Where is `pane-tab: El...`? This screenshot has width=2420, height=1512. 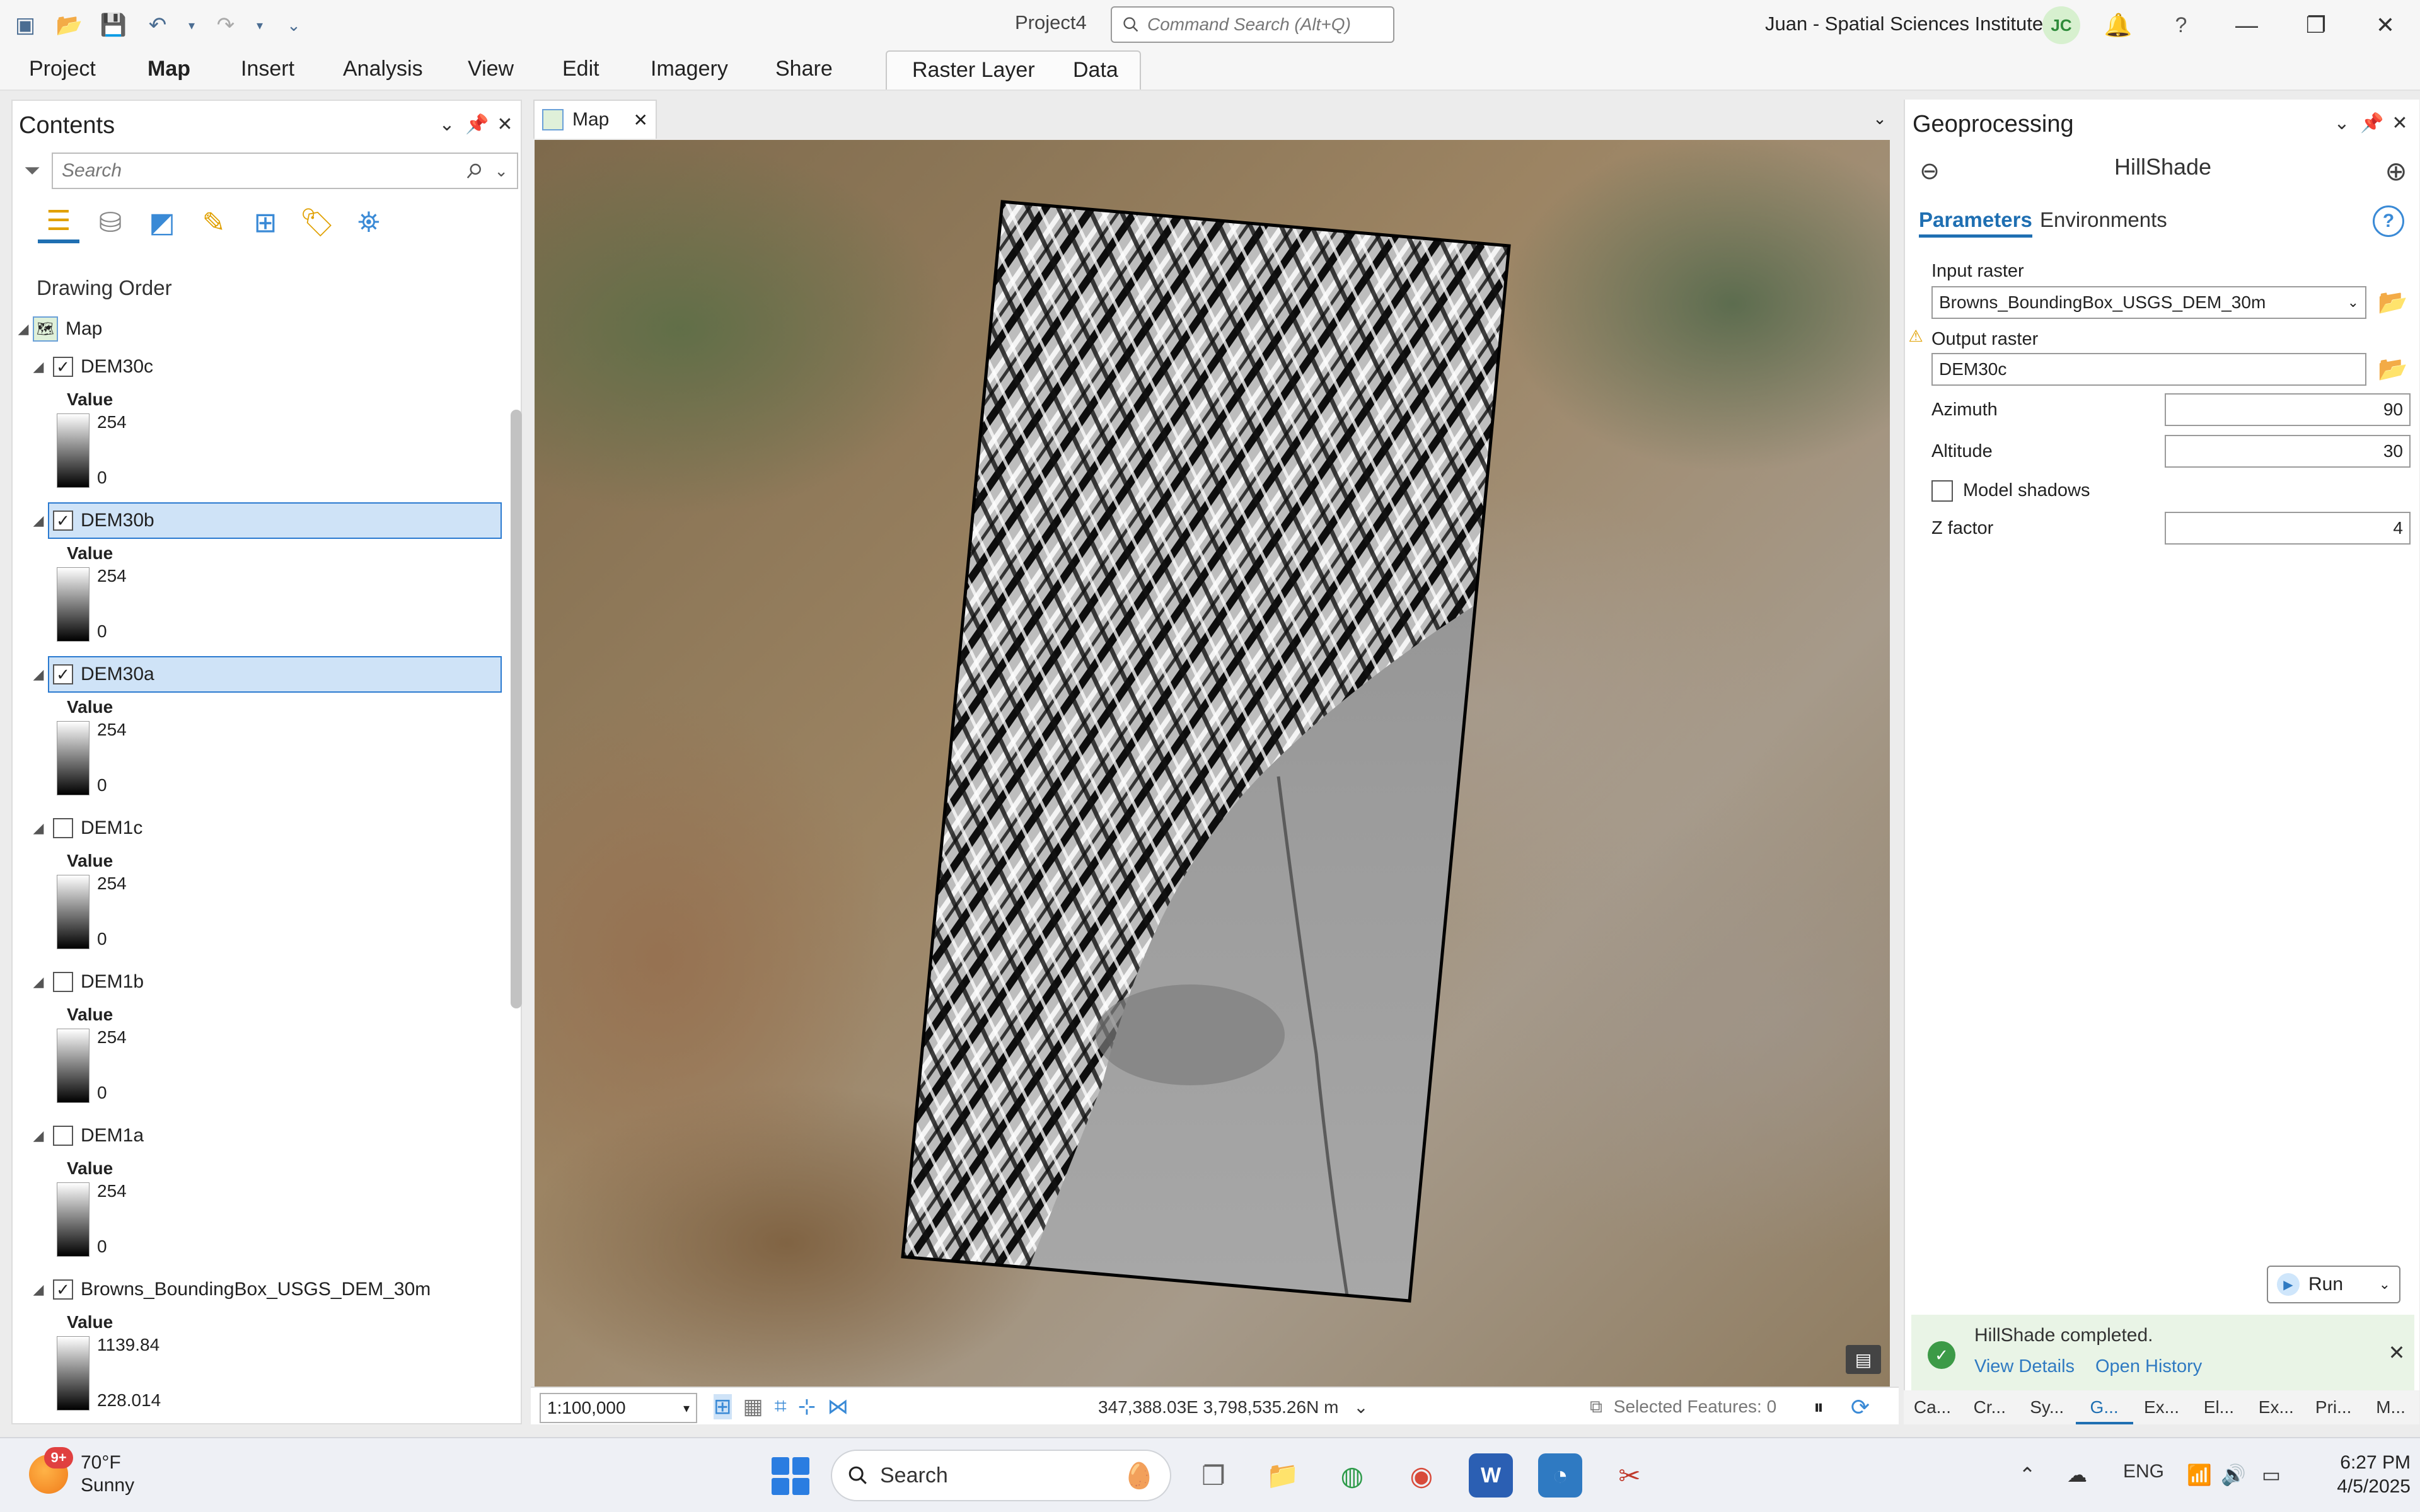 pane-tab: El... is located at coordinates (2218, 1407).